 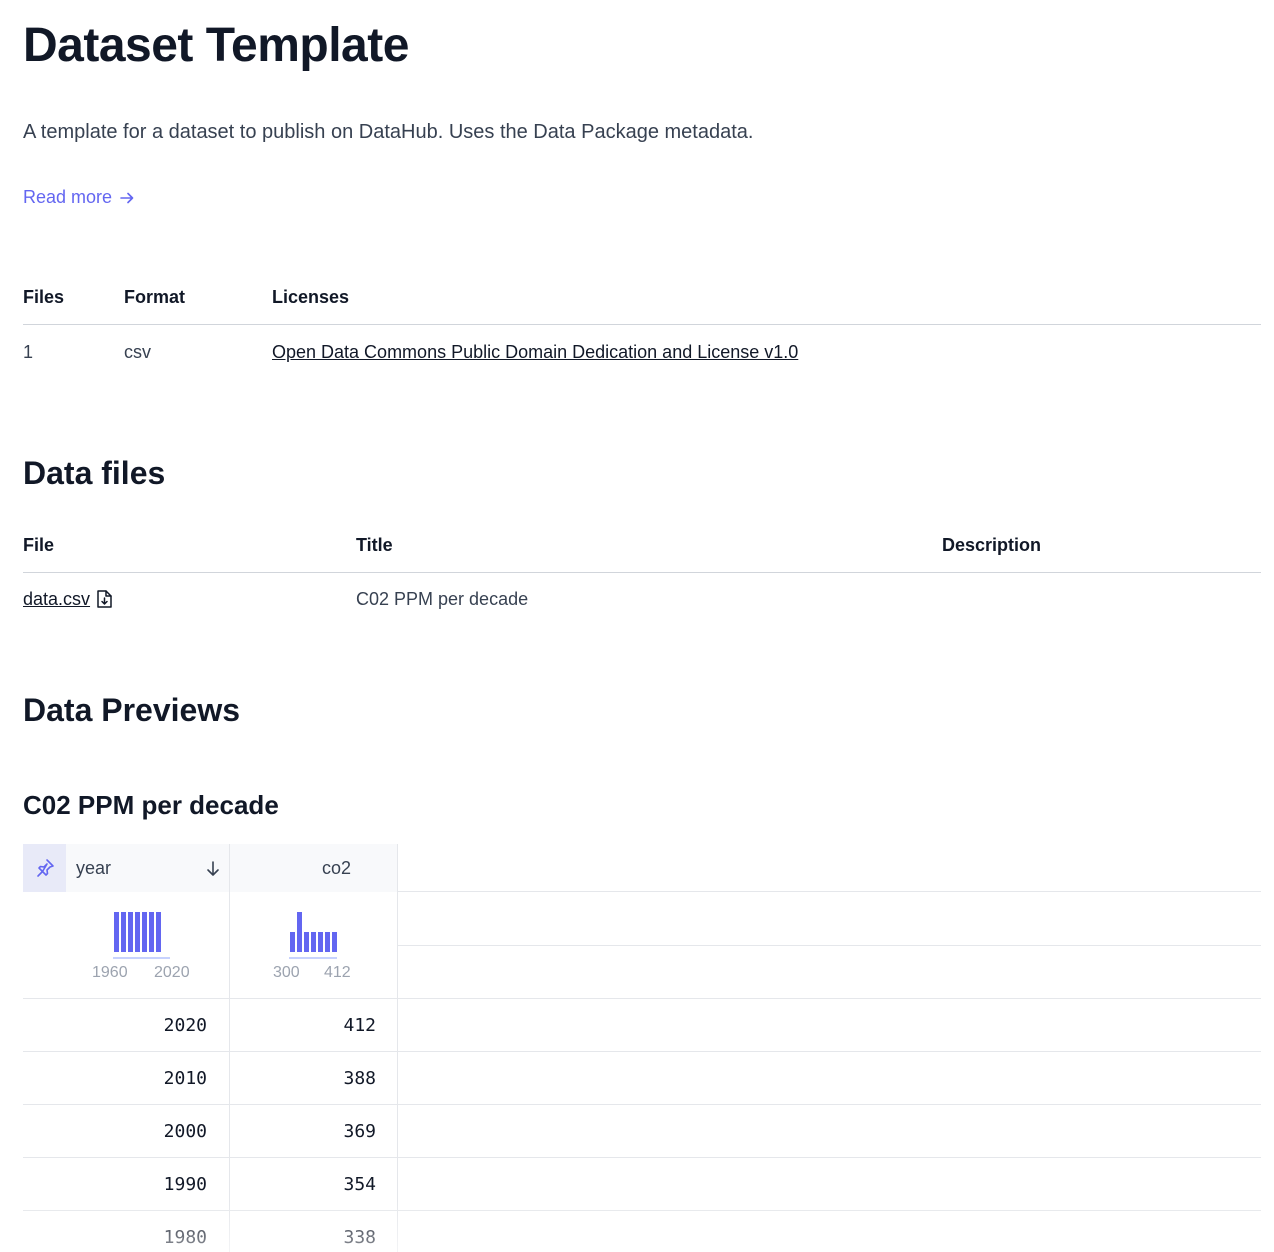 I want to click on cell-co2: 388, so click(x=359, y=1078).